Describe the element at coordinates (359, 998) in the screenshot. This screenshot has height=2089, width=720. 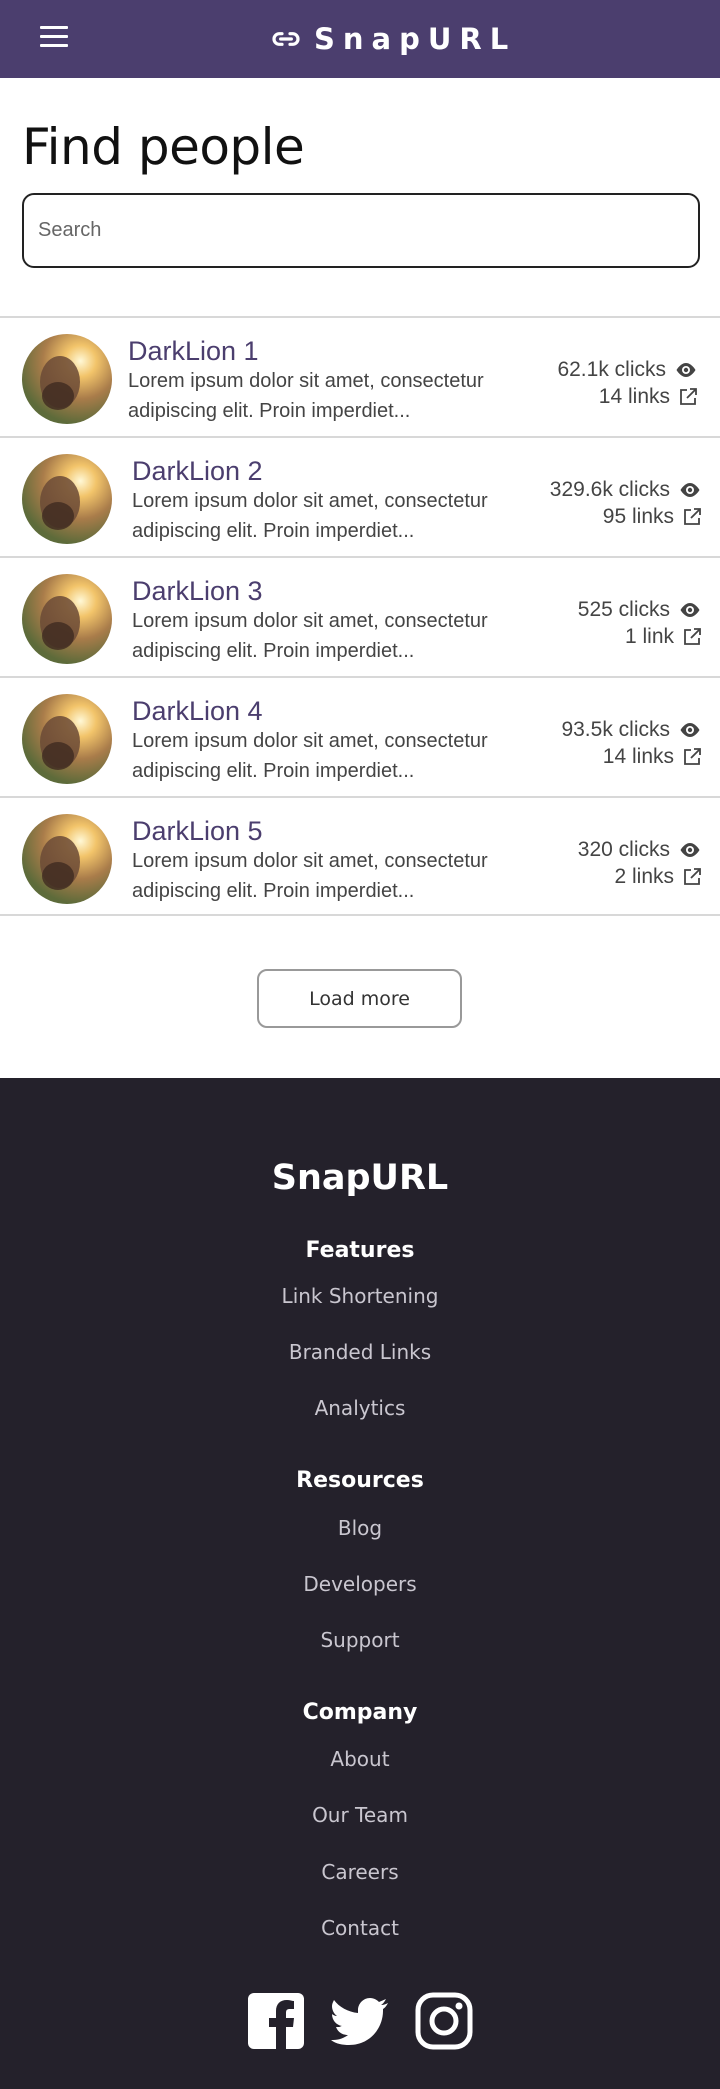
I see `load-more-button: Load more` at that location.